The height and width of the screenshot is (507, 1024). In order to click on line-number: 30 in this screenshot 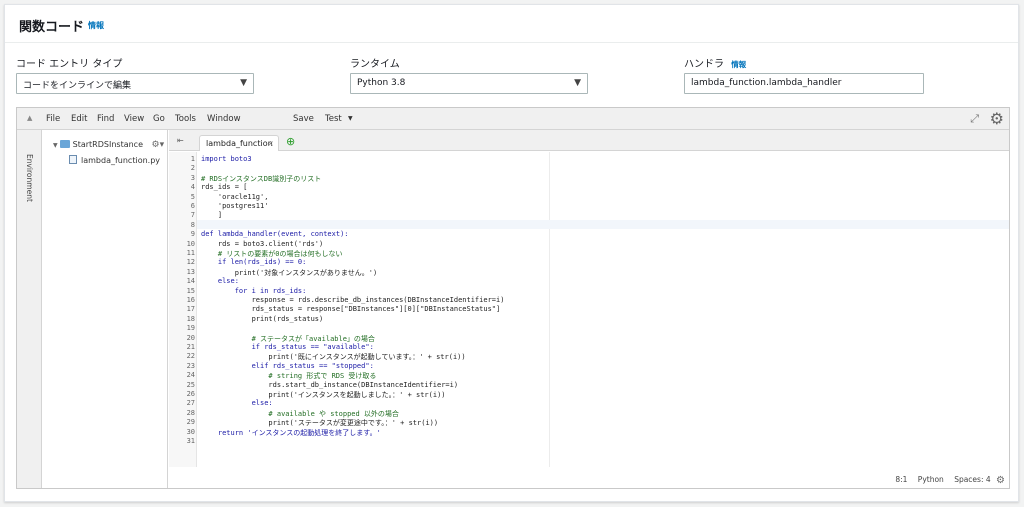, I will do `click(190, 431)`.